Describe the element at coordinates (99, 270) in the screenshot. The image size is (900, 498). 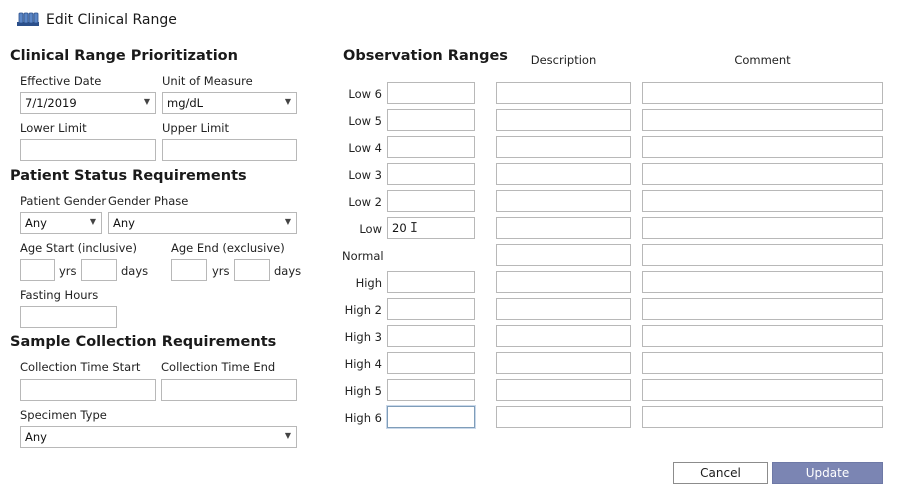
I see `age-start-days-input` at that location.